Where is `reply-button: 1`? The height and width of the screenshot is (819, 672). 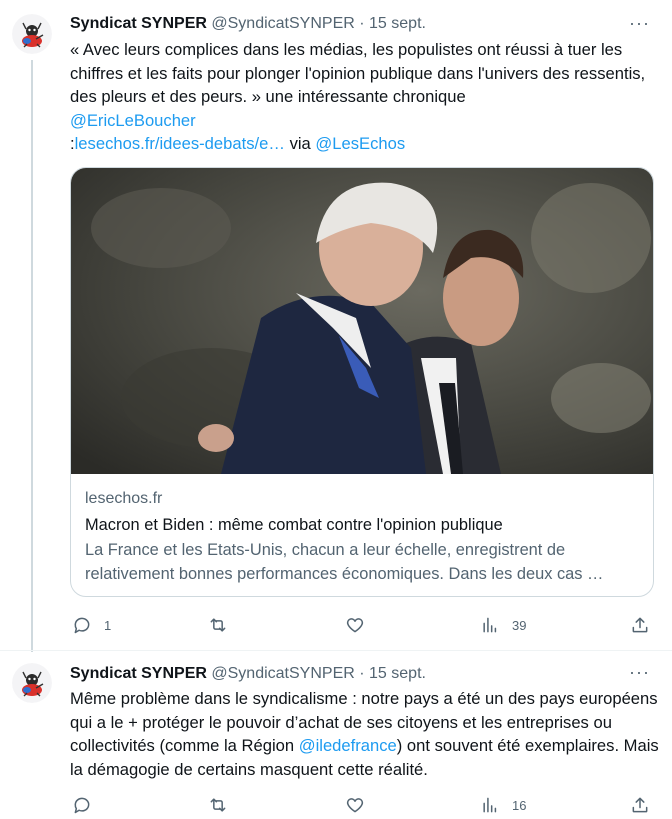 reply-button: 1 is located at coordinates (91, 625).